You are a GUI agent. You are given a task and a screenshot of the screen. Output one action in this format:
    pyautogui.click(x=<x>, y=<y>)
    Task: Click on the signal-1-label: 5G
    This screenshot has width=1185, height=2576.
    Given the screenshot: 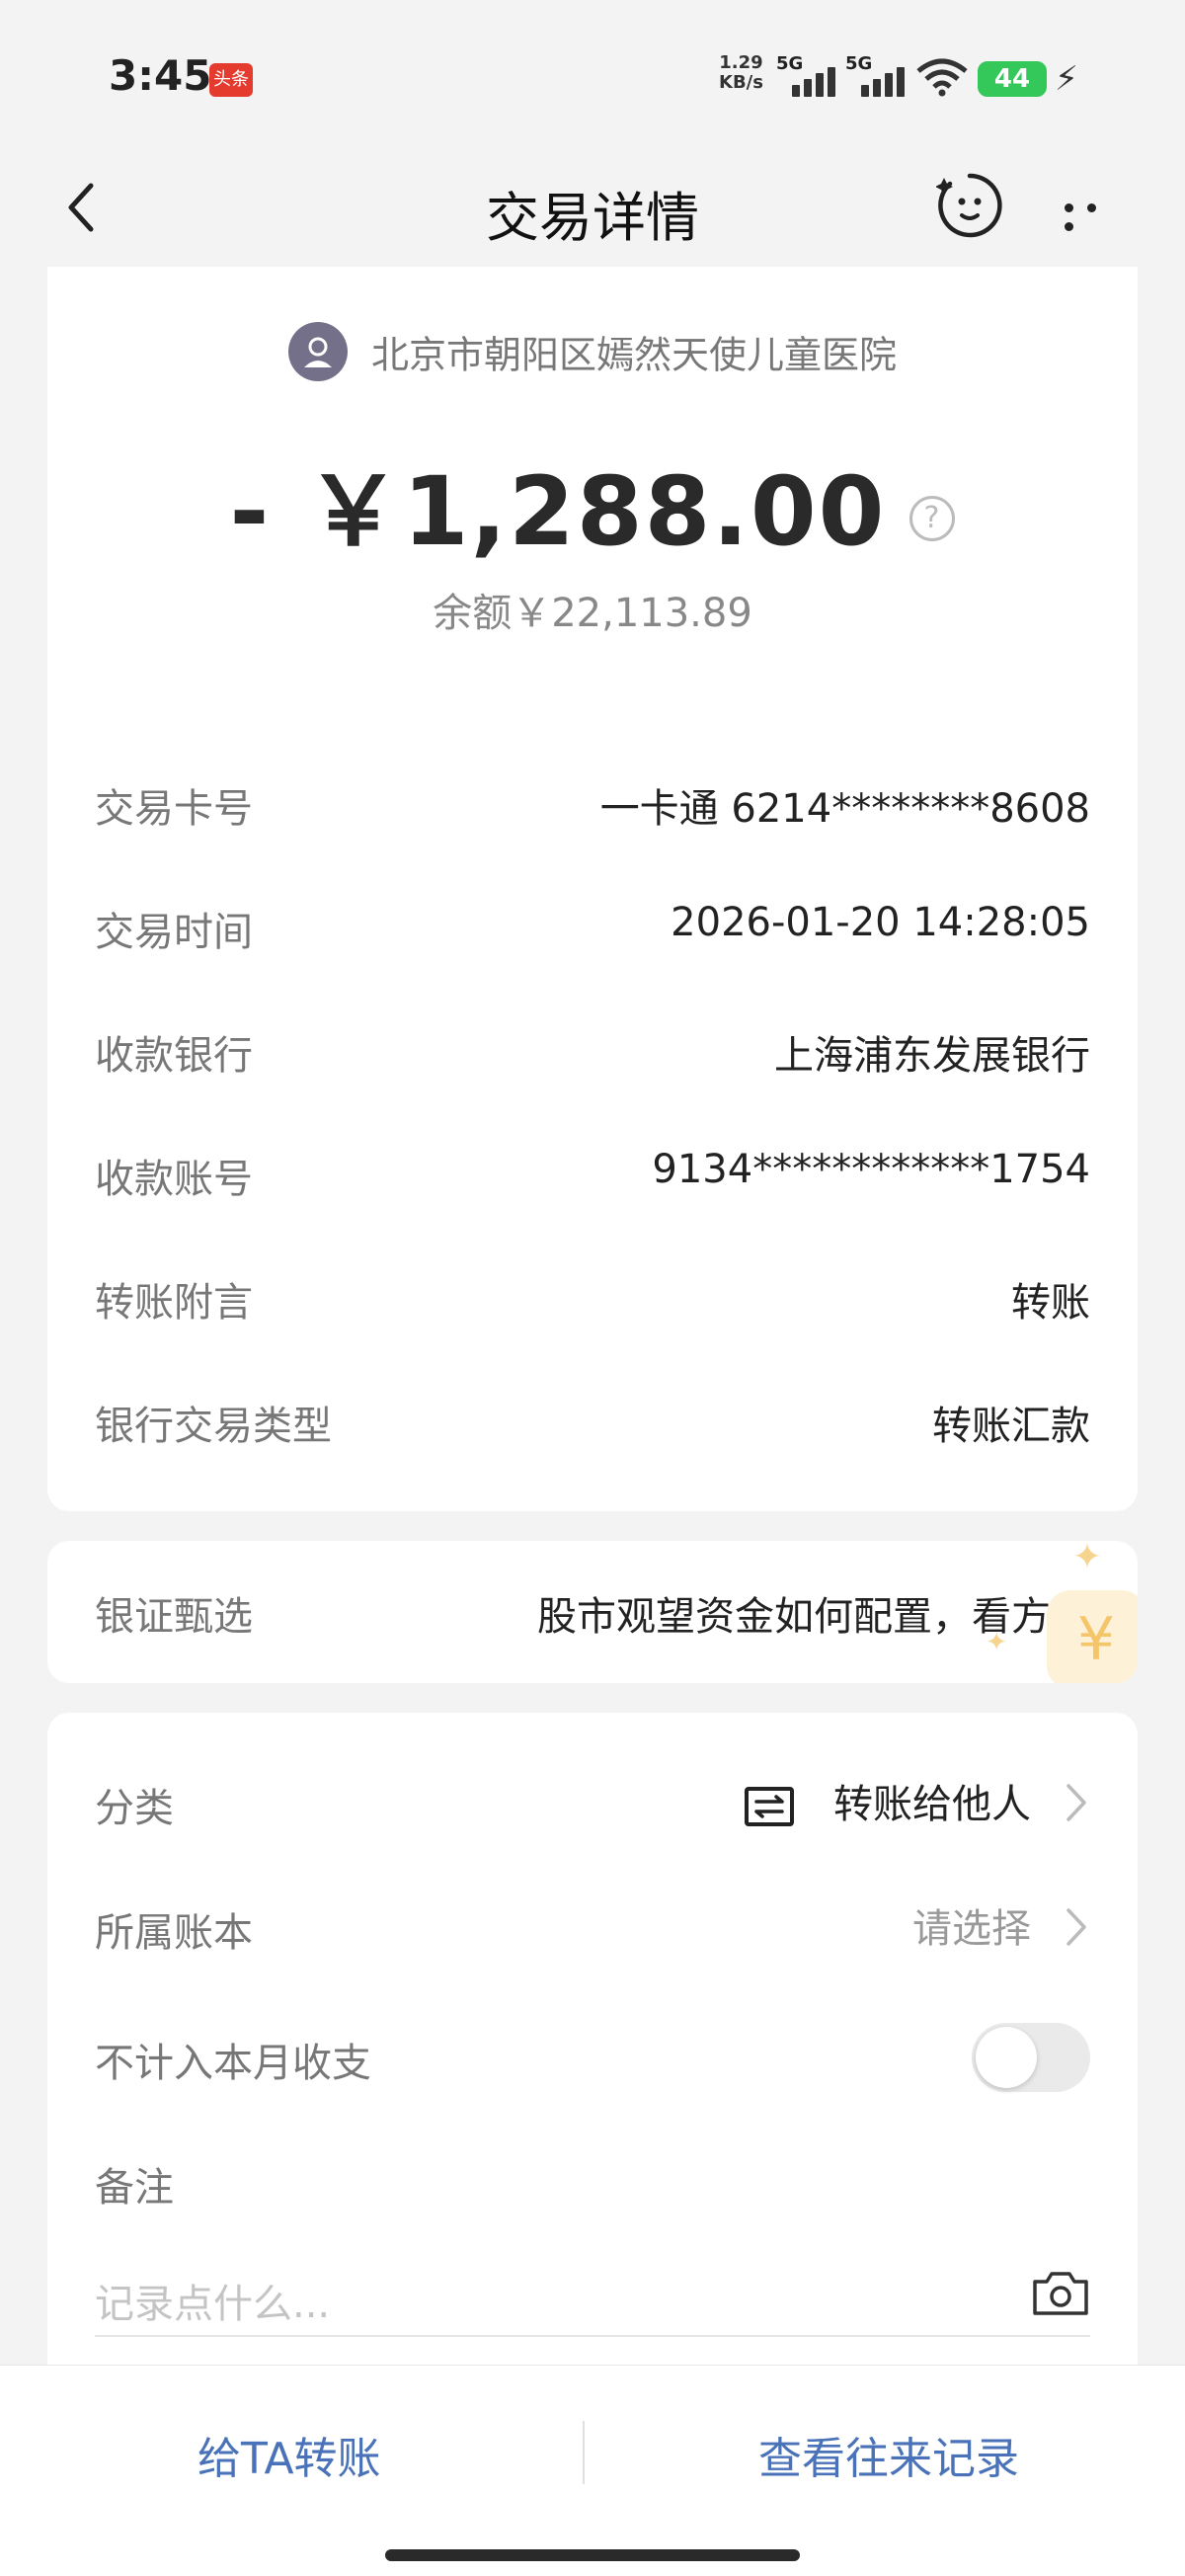 What is the action you would take?
    pyautogui.click(x=790, y=63)
    